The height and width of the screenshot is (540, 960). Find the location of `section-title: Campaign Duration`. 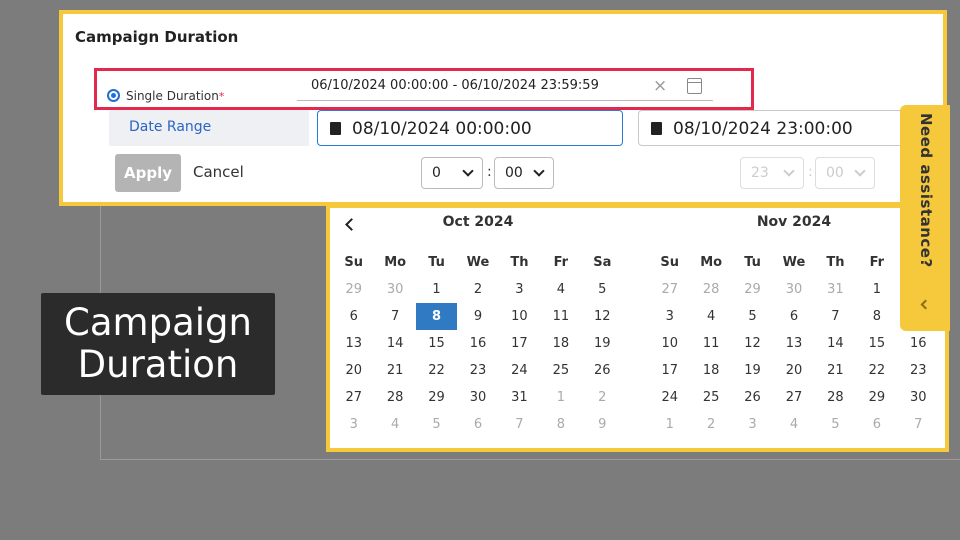

section-title: Campaign Duration is located at coordinates (157, 37).